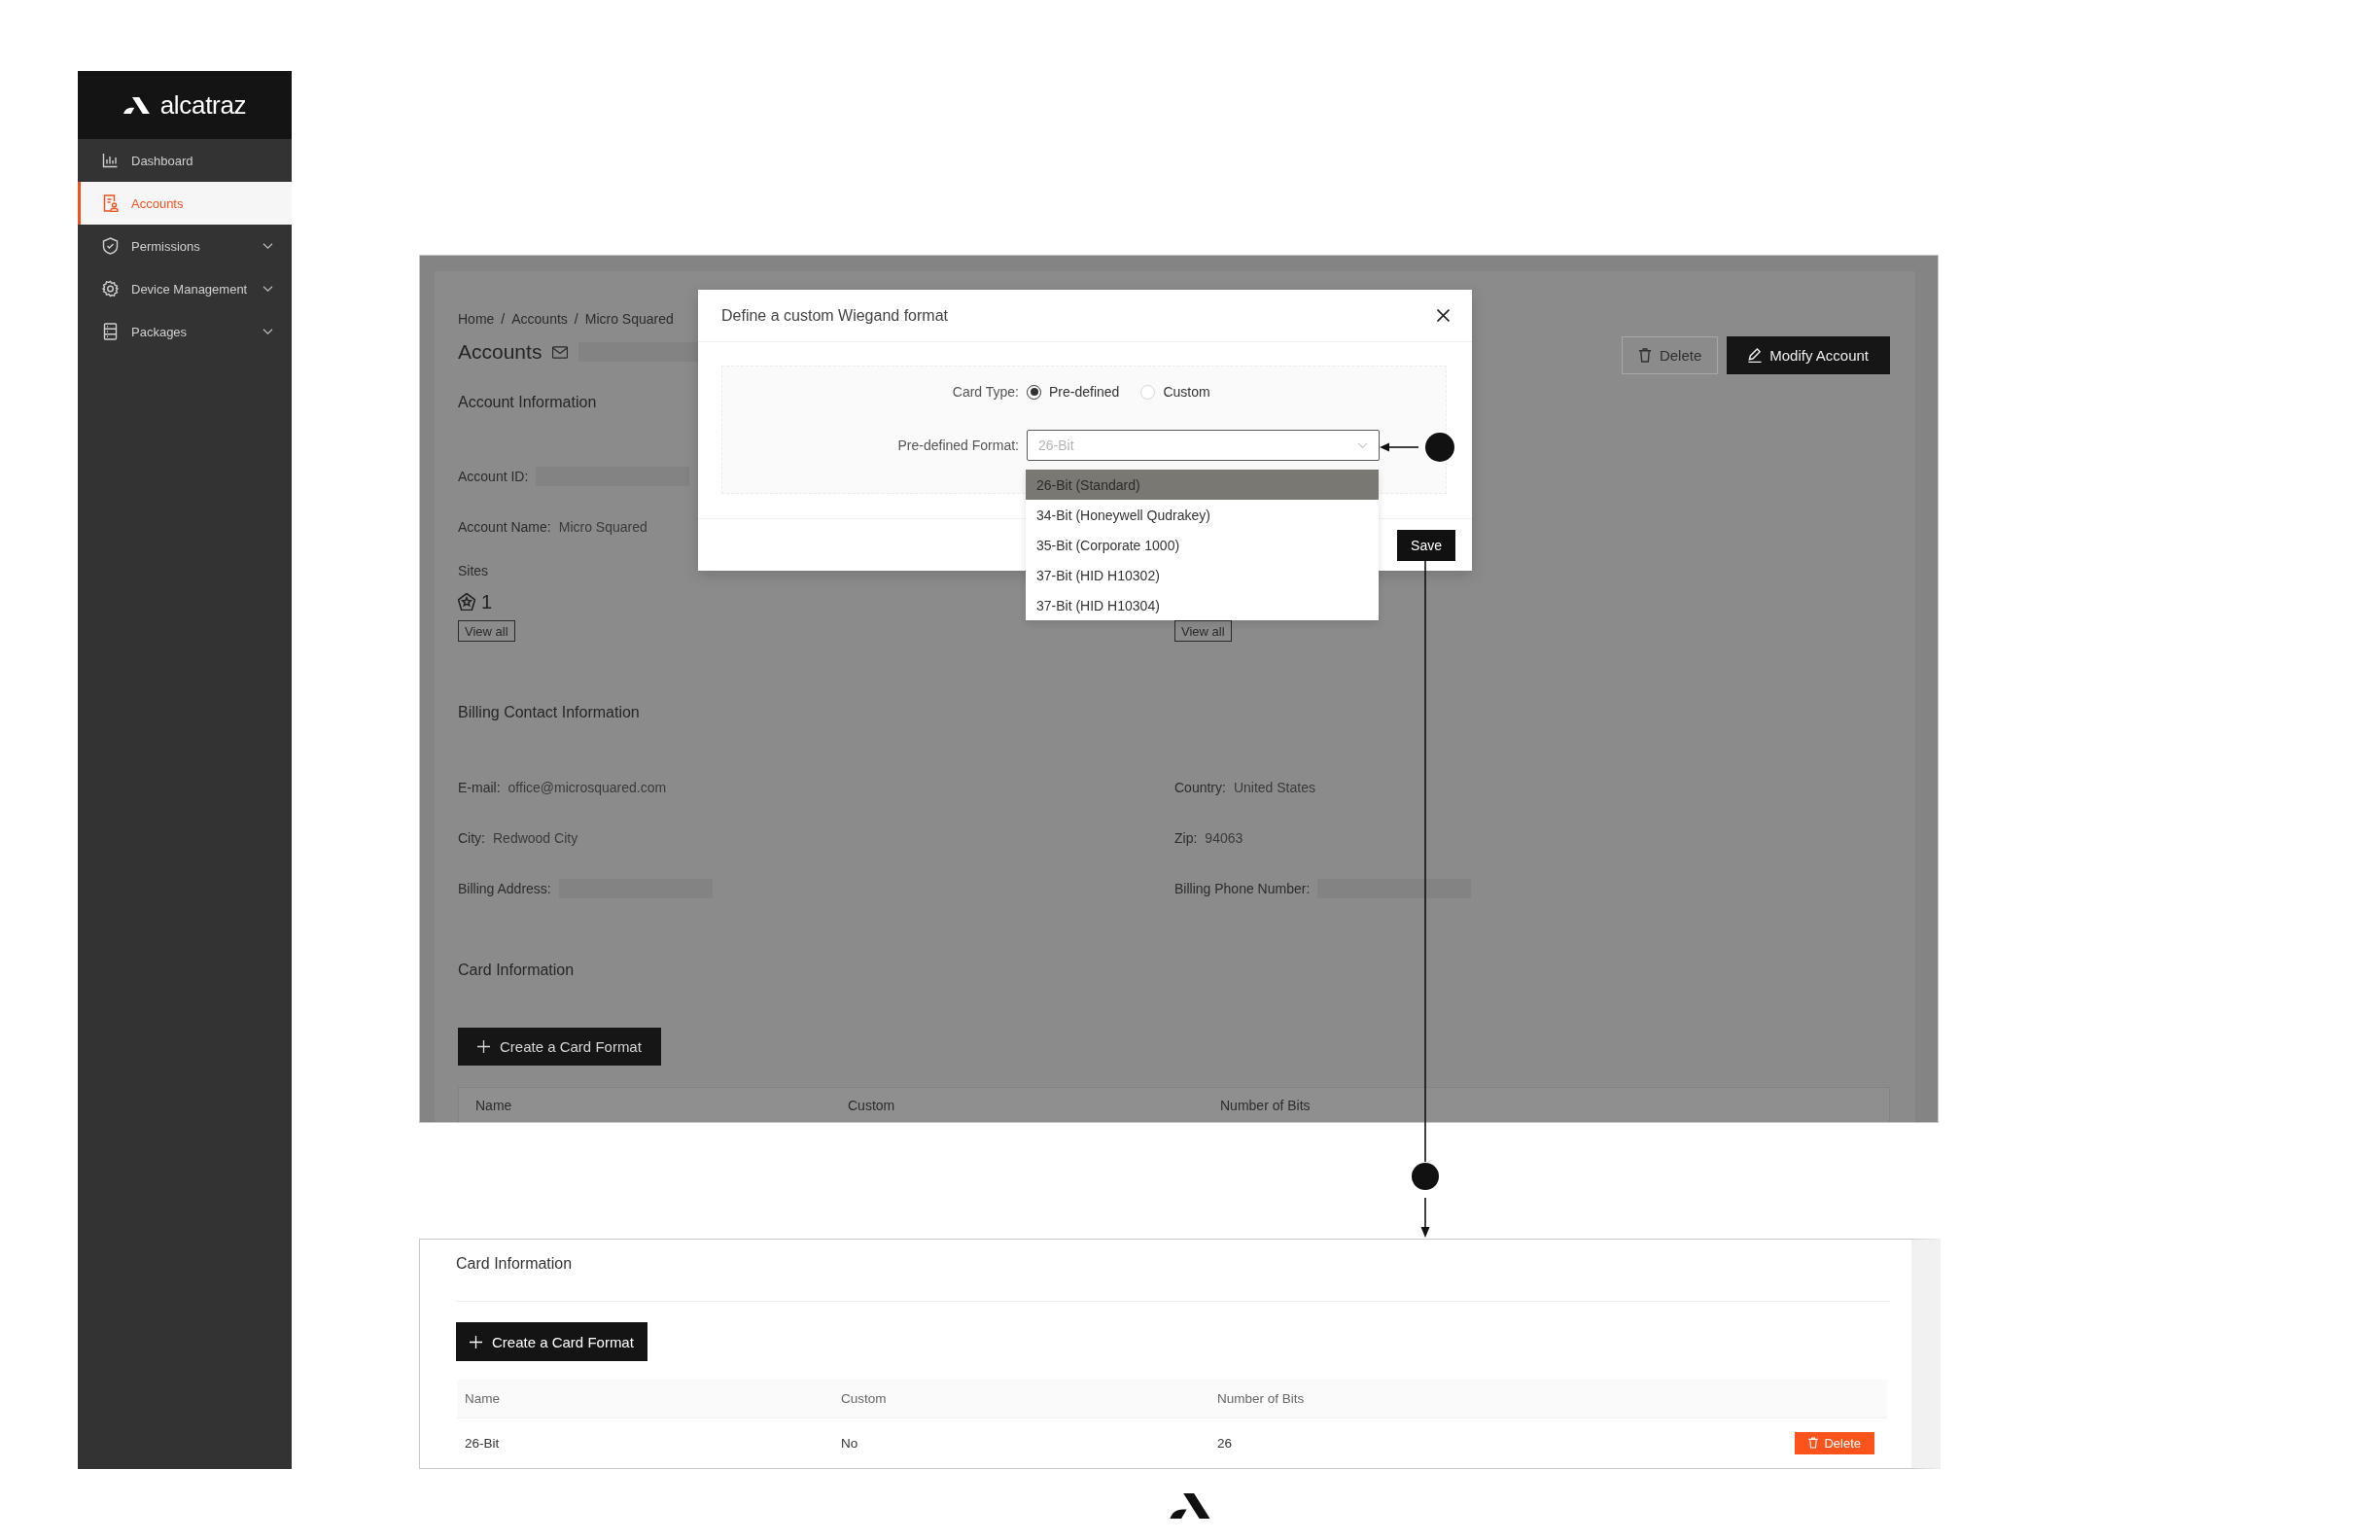  Describe the element at coordinates (549, 712) in the screenshot. I see `section-heading: Billing Contact Information` at that location.